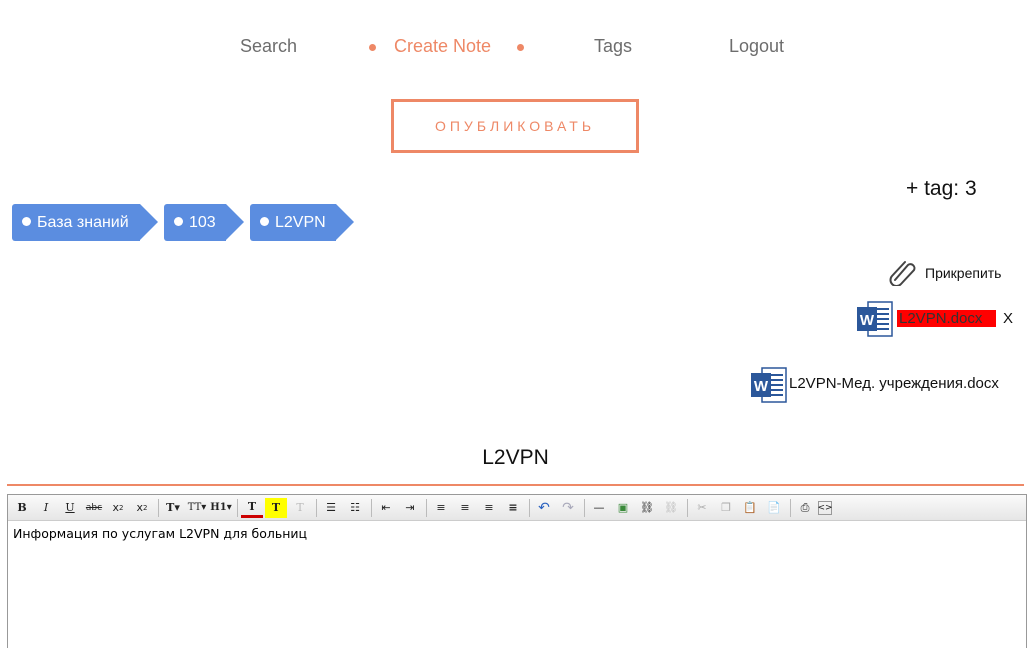 Image resolution: width=1031 pixels, height=648 pixels. What do you see at coordinates (372, 47) in the screenshot?
I see `nav-active-dot-left` at bounding box center [372, 47].